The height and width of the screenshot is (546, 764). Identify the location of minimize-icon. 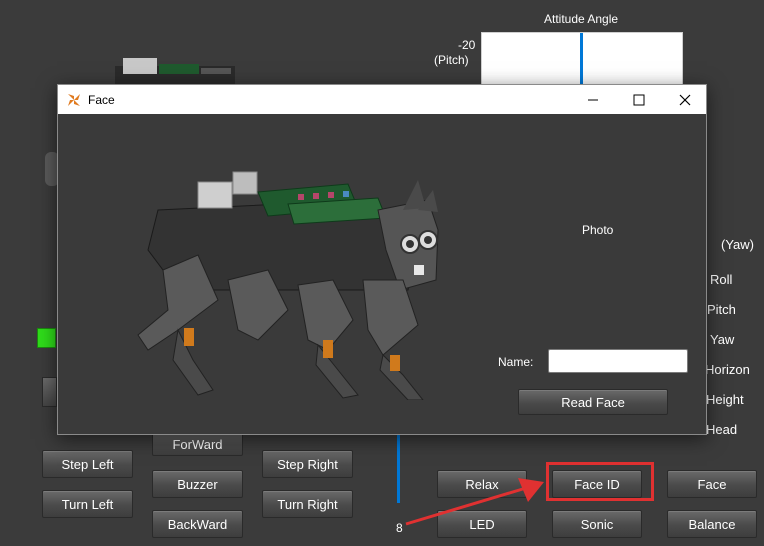
(593, 99).